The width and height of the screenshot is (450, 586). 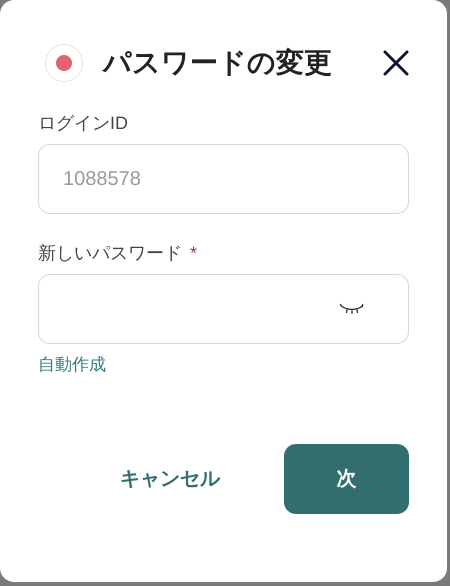 What do you see at coordinates (170, 479) in the screenshot?
I see `cancel-button: キャンセル` at bounding box center [170, 479].